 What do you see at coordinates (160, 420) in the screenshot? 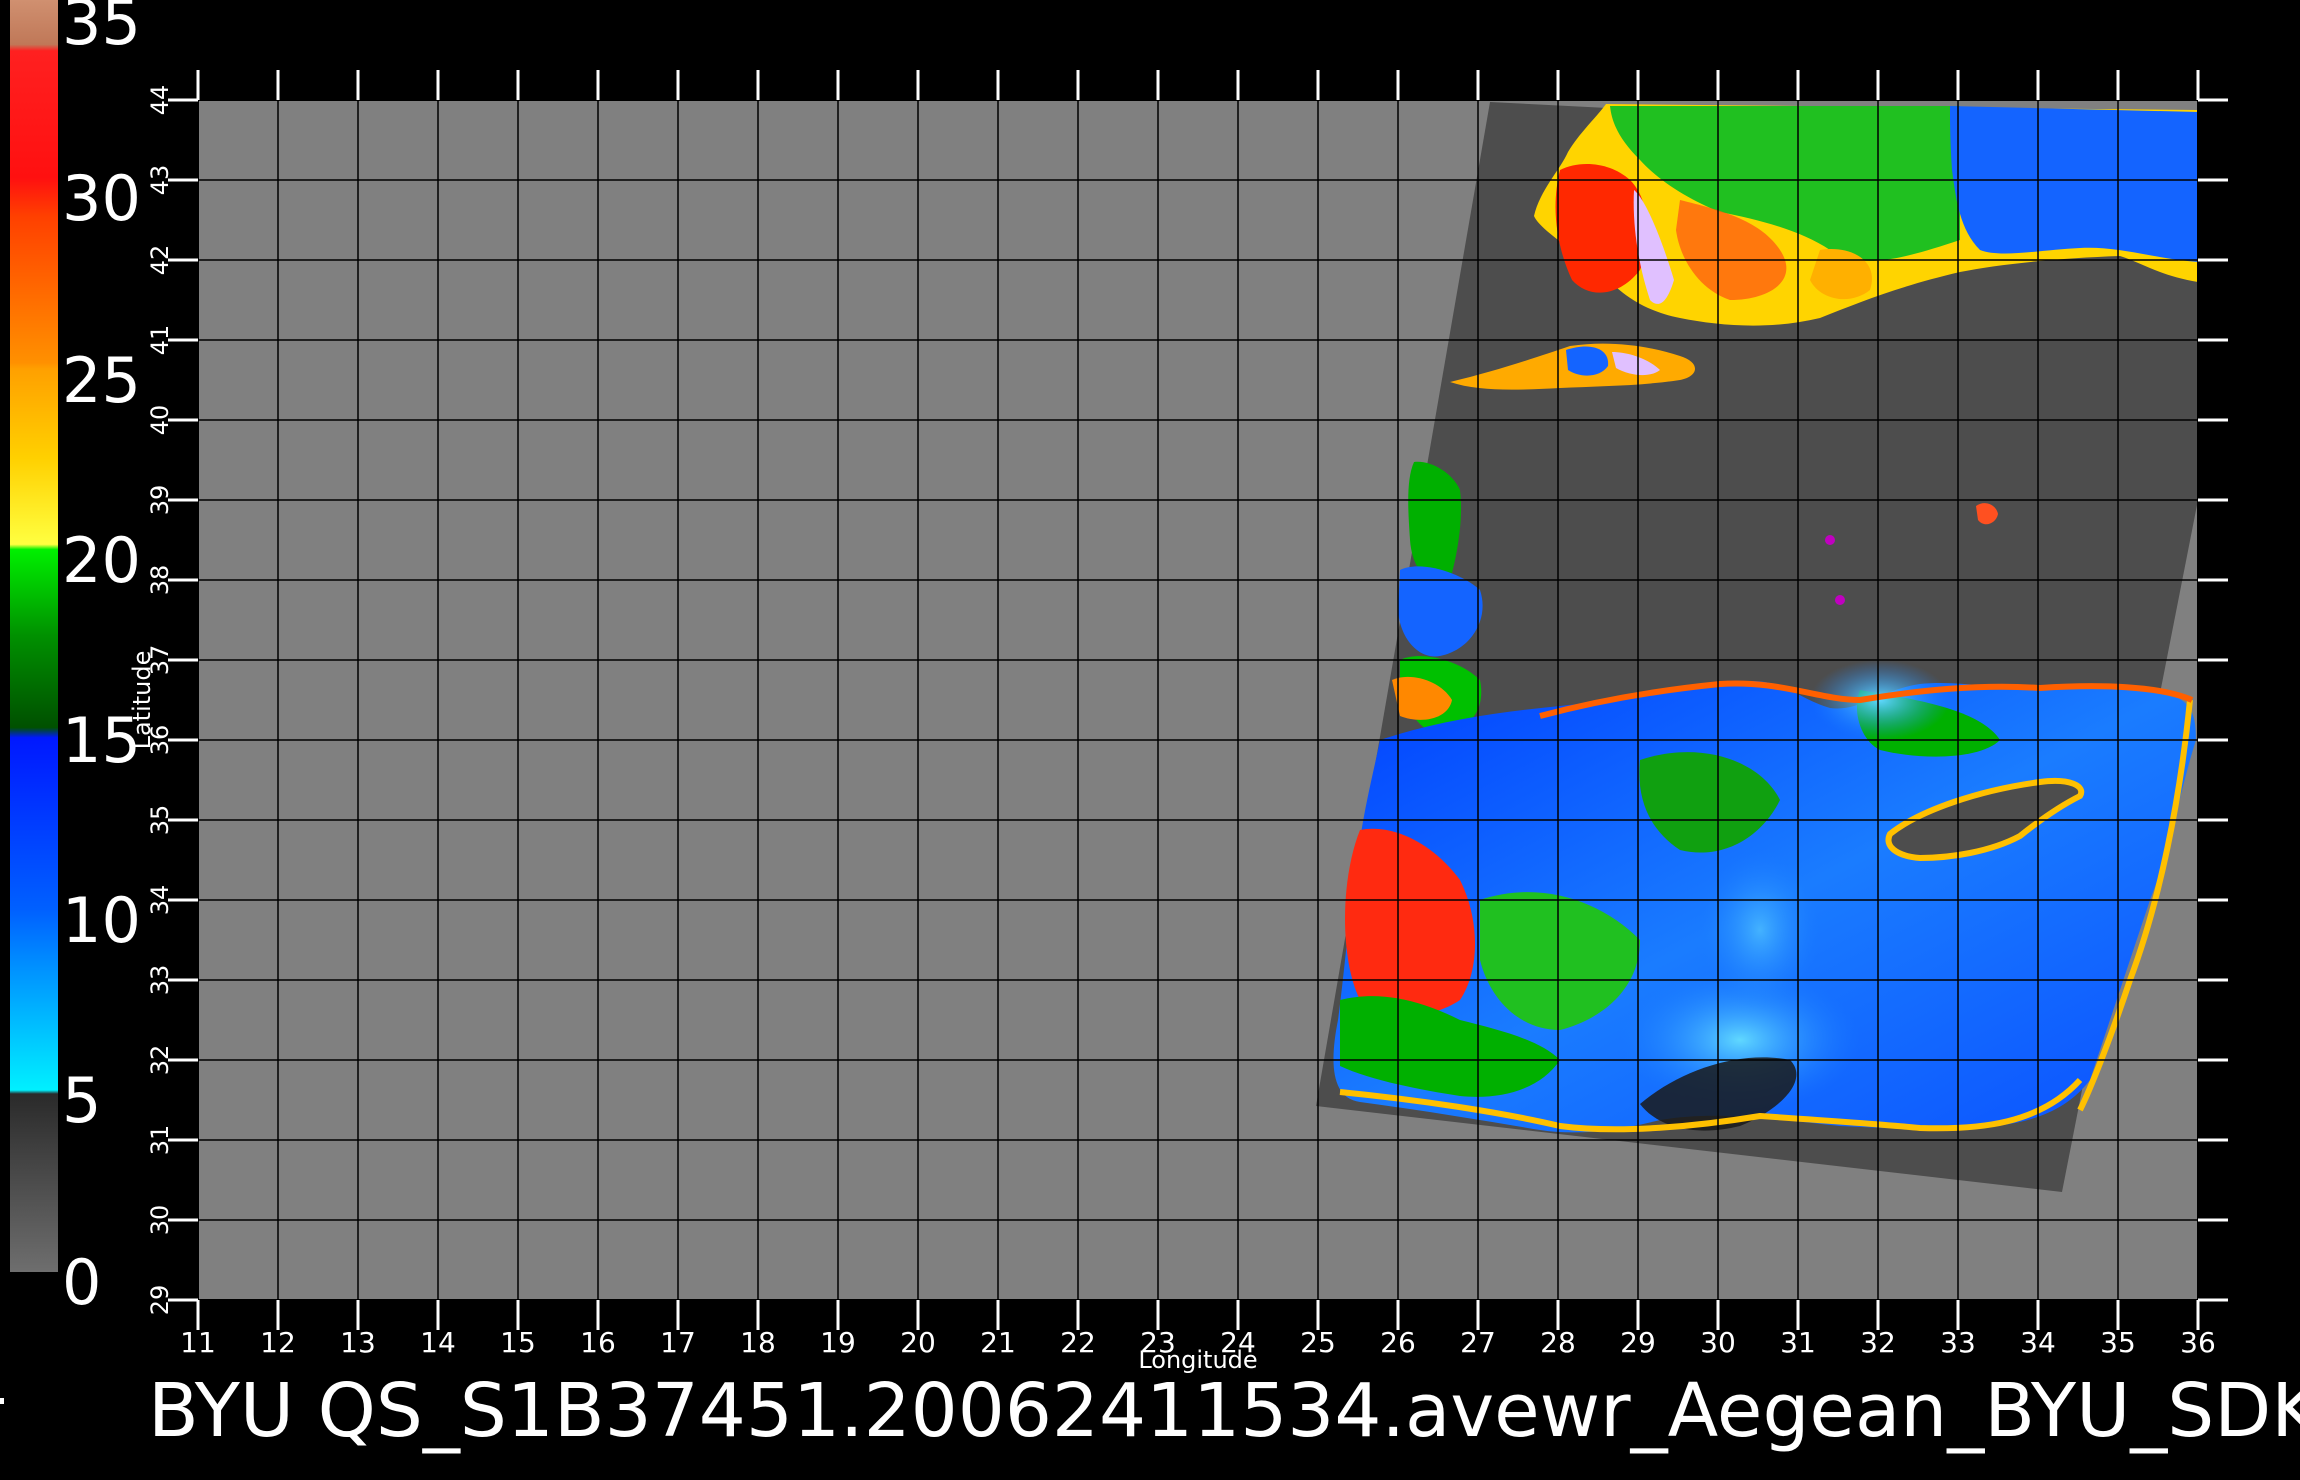
I see `lat-tick-label: 40` at bounding box center [160, 420].